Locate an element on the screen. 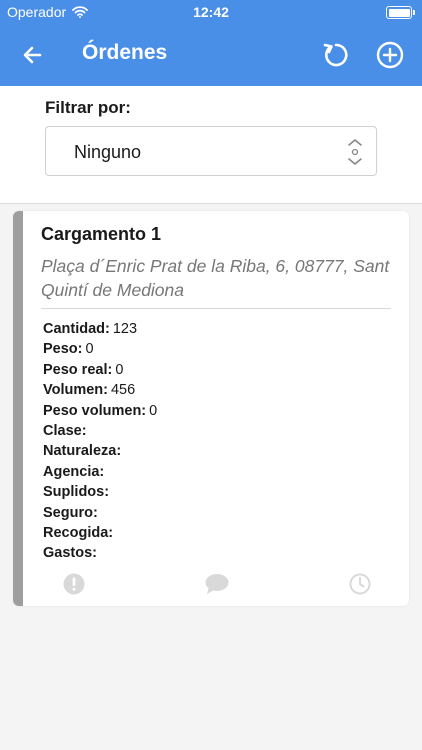  order-field-row: Cantidad: 123 is located at coordinates (100, 329).